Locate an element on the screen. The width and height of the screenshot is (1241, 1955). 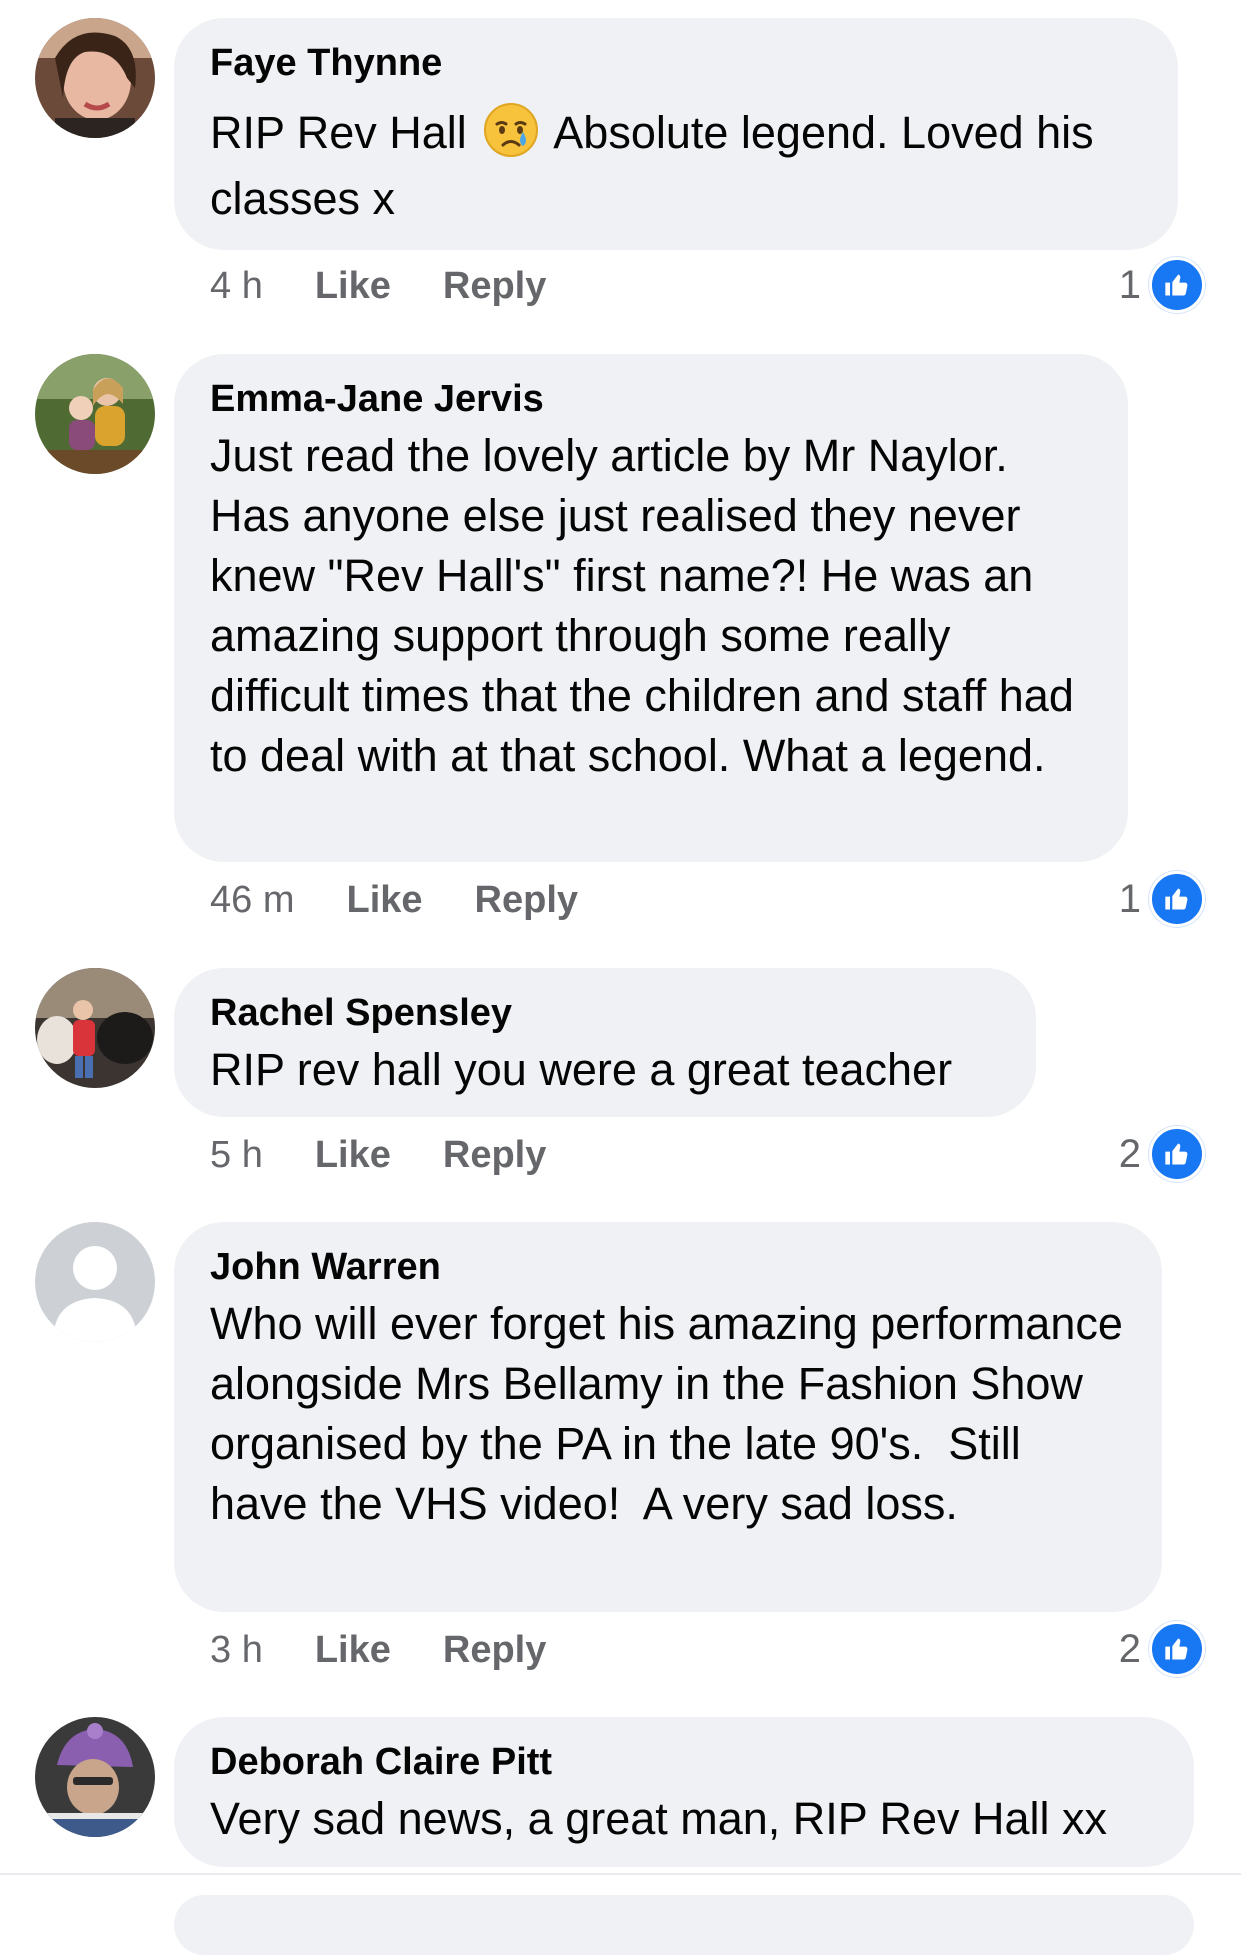
comment-actions: 46 m Like Reply is located at coordinates (420, 900).